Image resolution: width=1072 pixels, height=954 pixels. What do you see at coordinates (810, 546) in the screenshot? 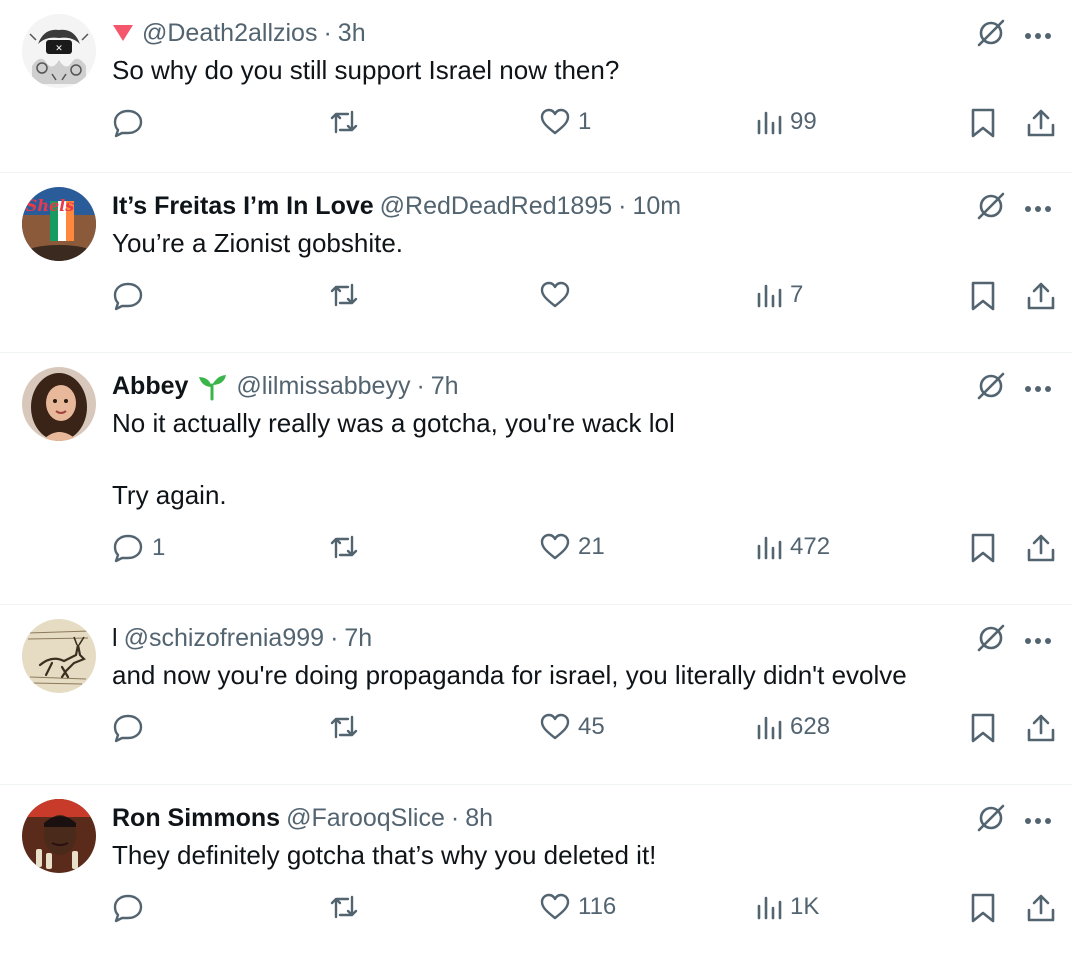
I see `view-count: 472` at bounding box center [810, 546].